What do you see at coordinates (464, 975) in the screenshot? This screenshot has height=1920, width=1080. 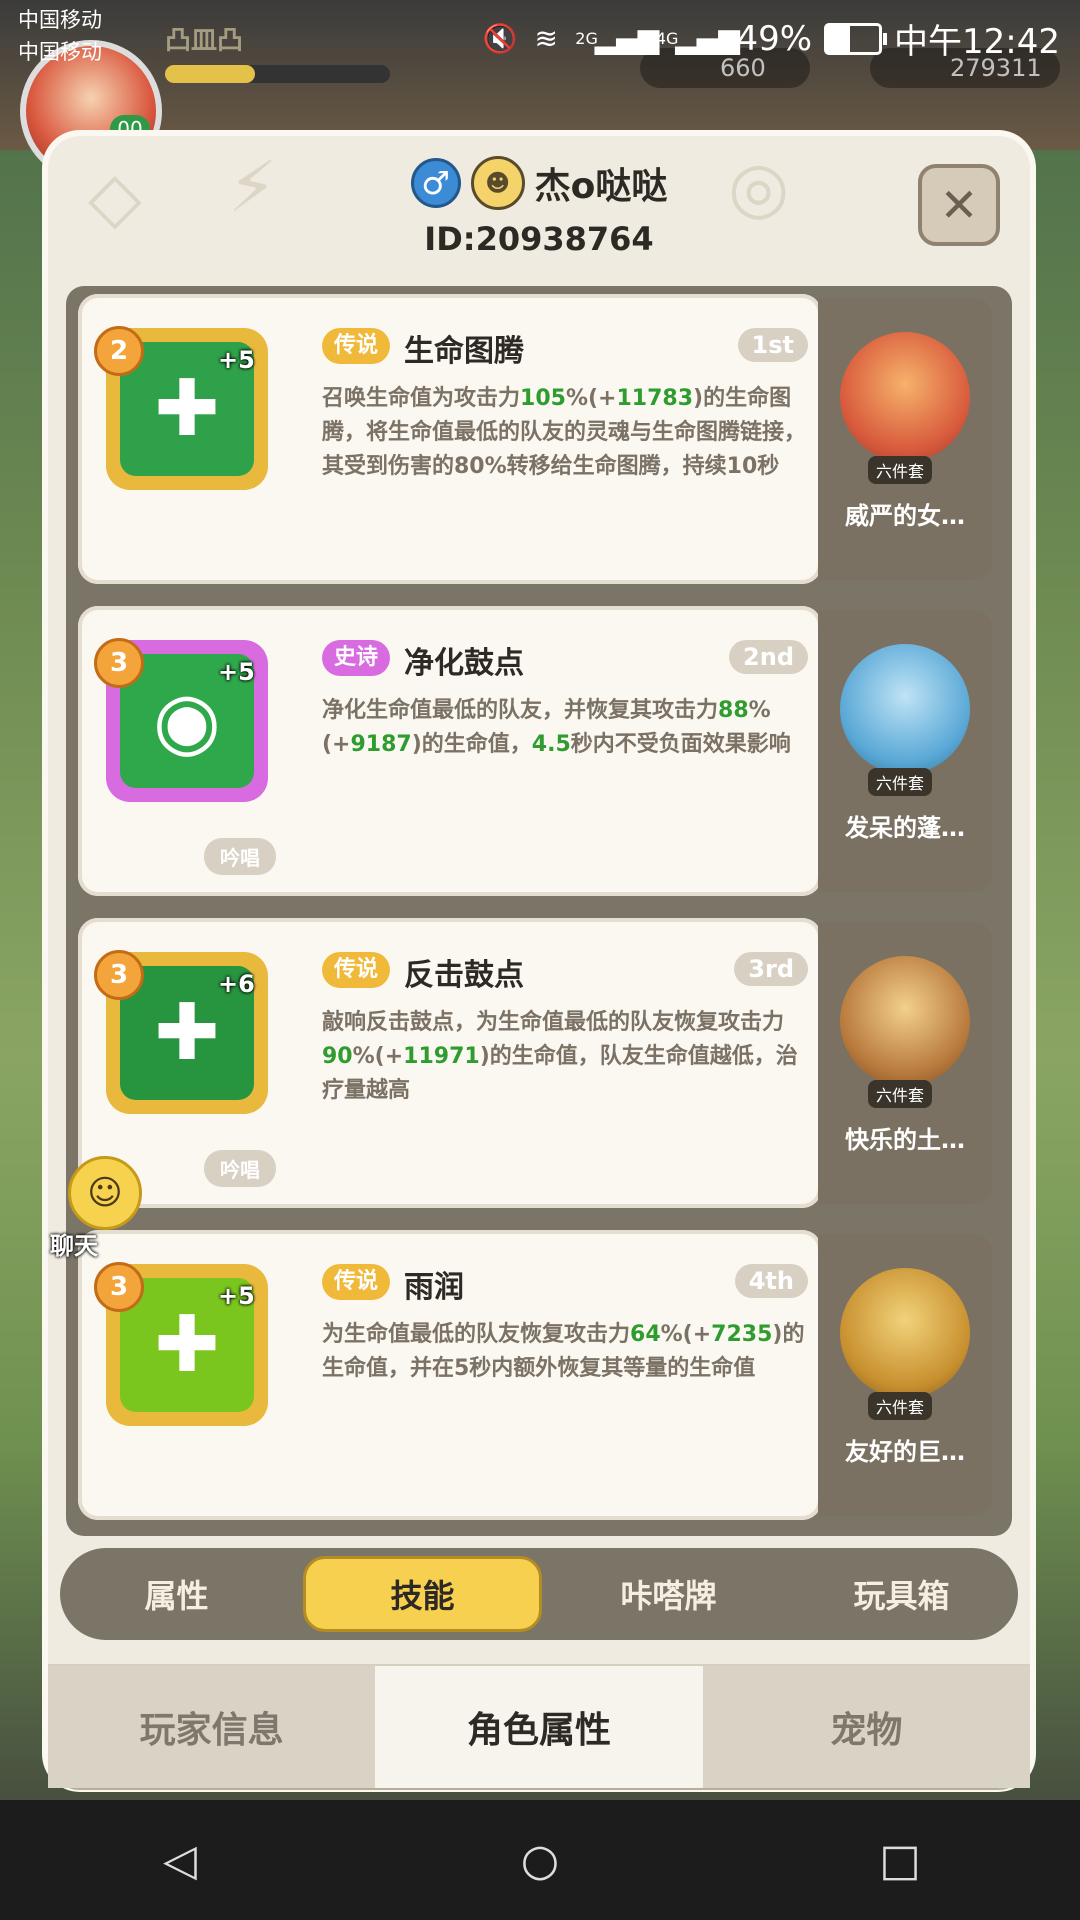 I see `skill-title: 反击鼓点` at bounding box center [464, 975].